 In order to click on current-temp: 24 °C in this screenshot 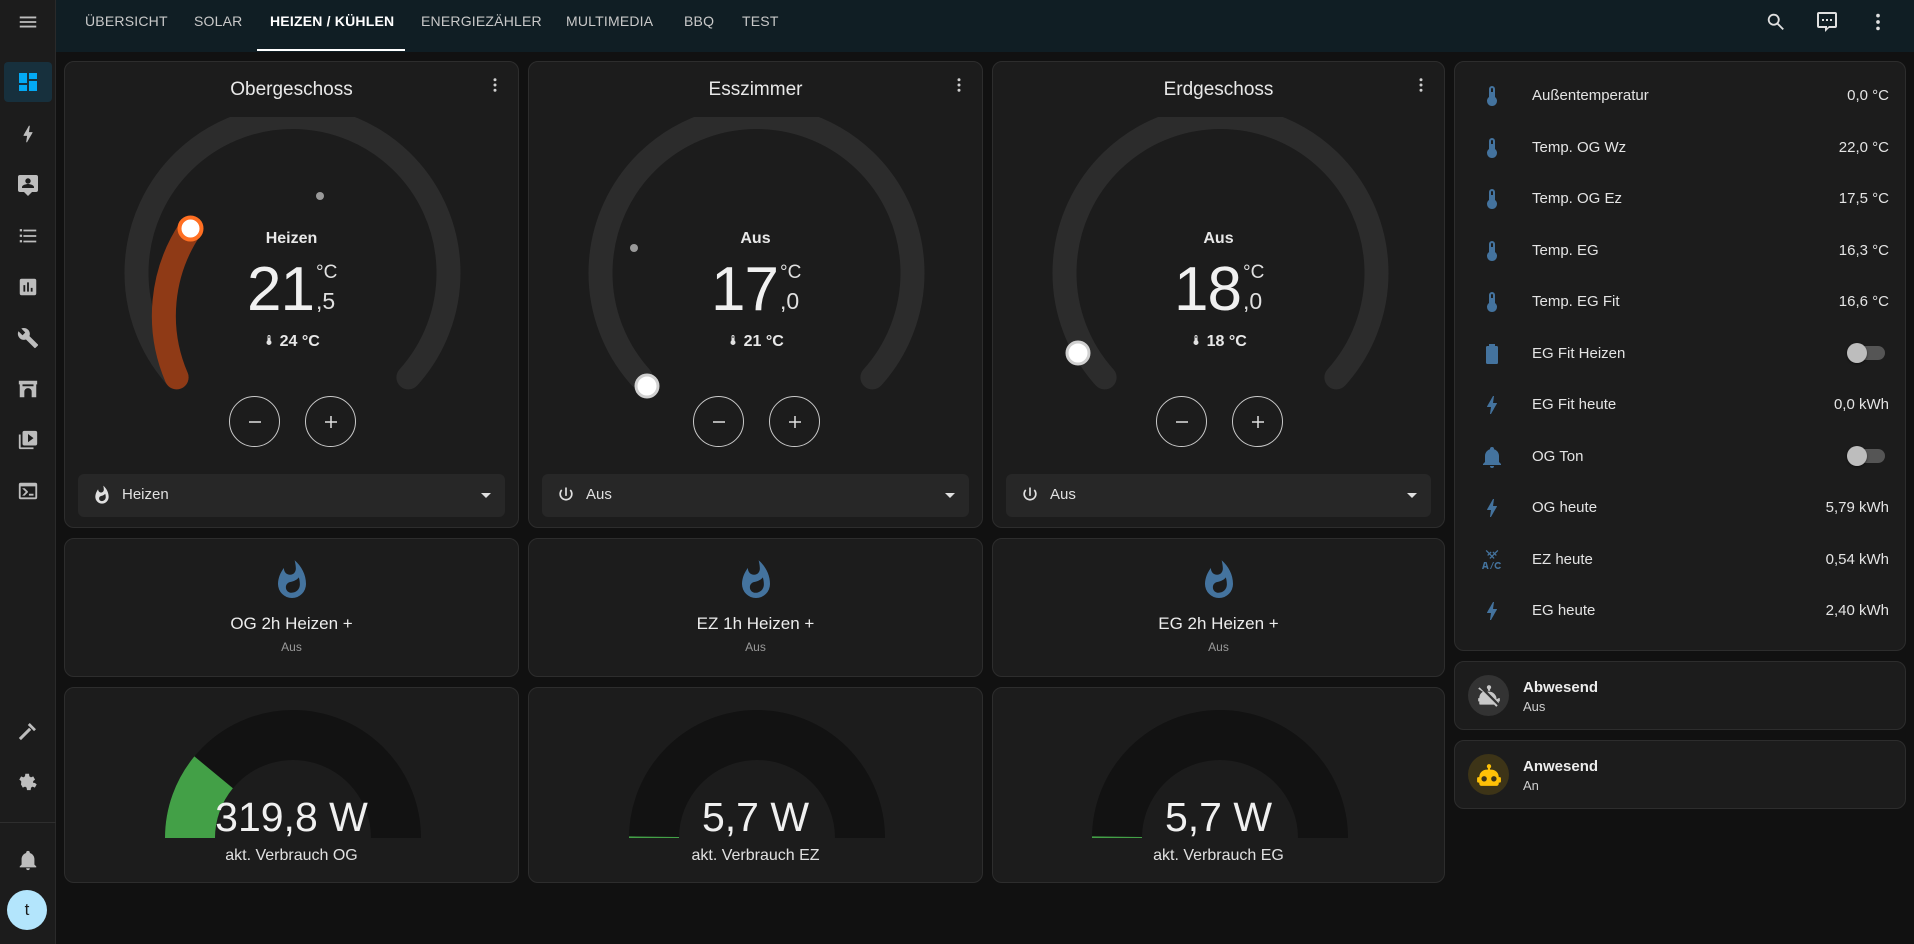, I will do `click(291, 342)`.